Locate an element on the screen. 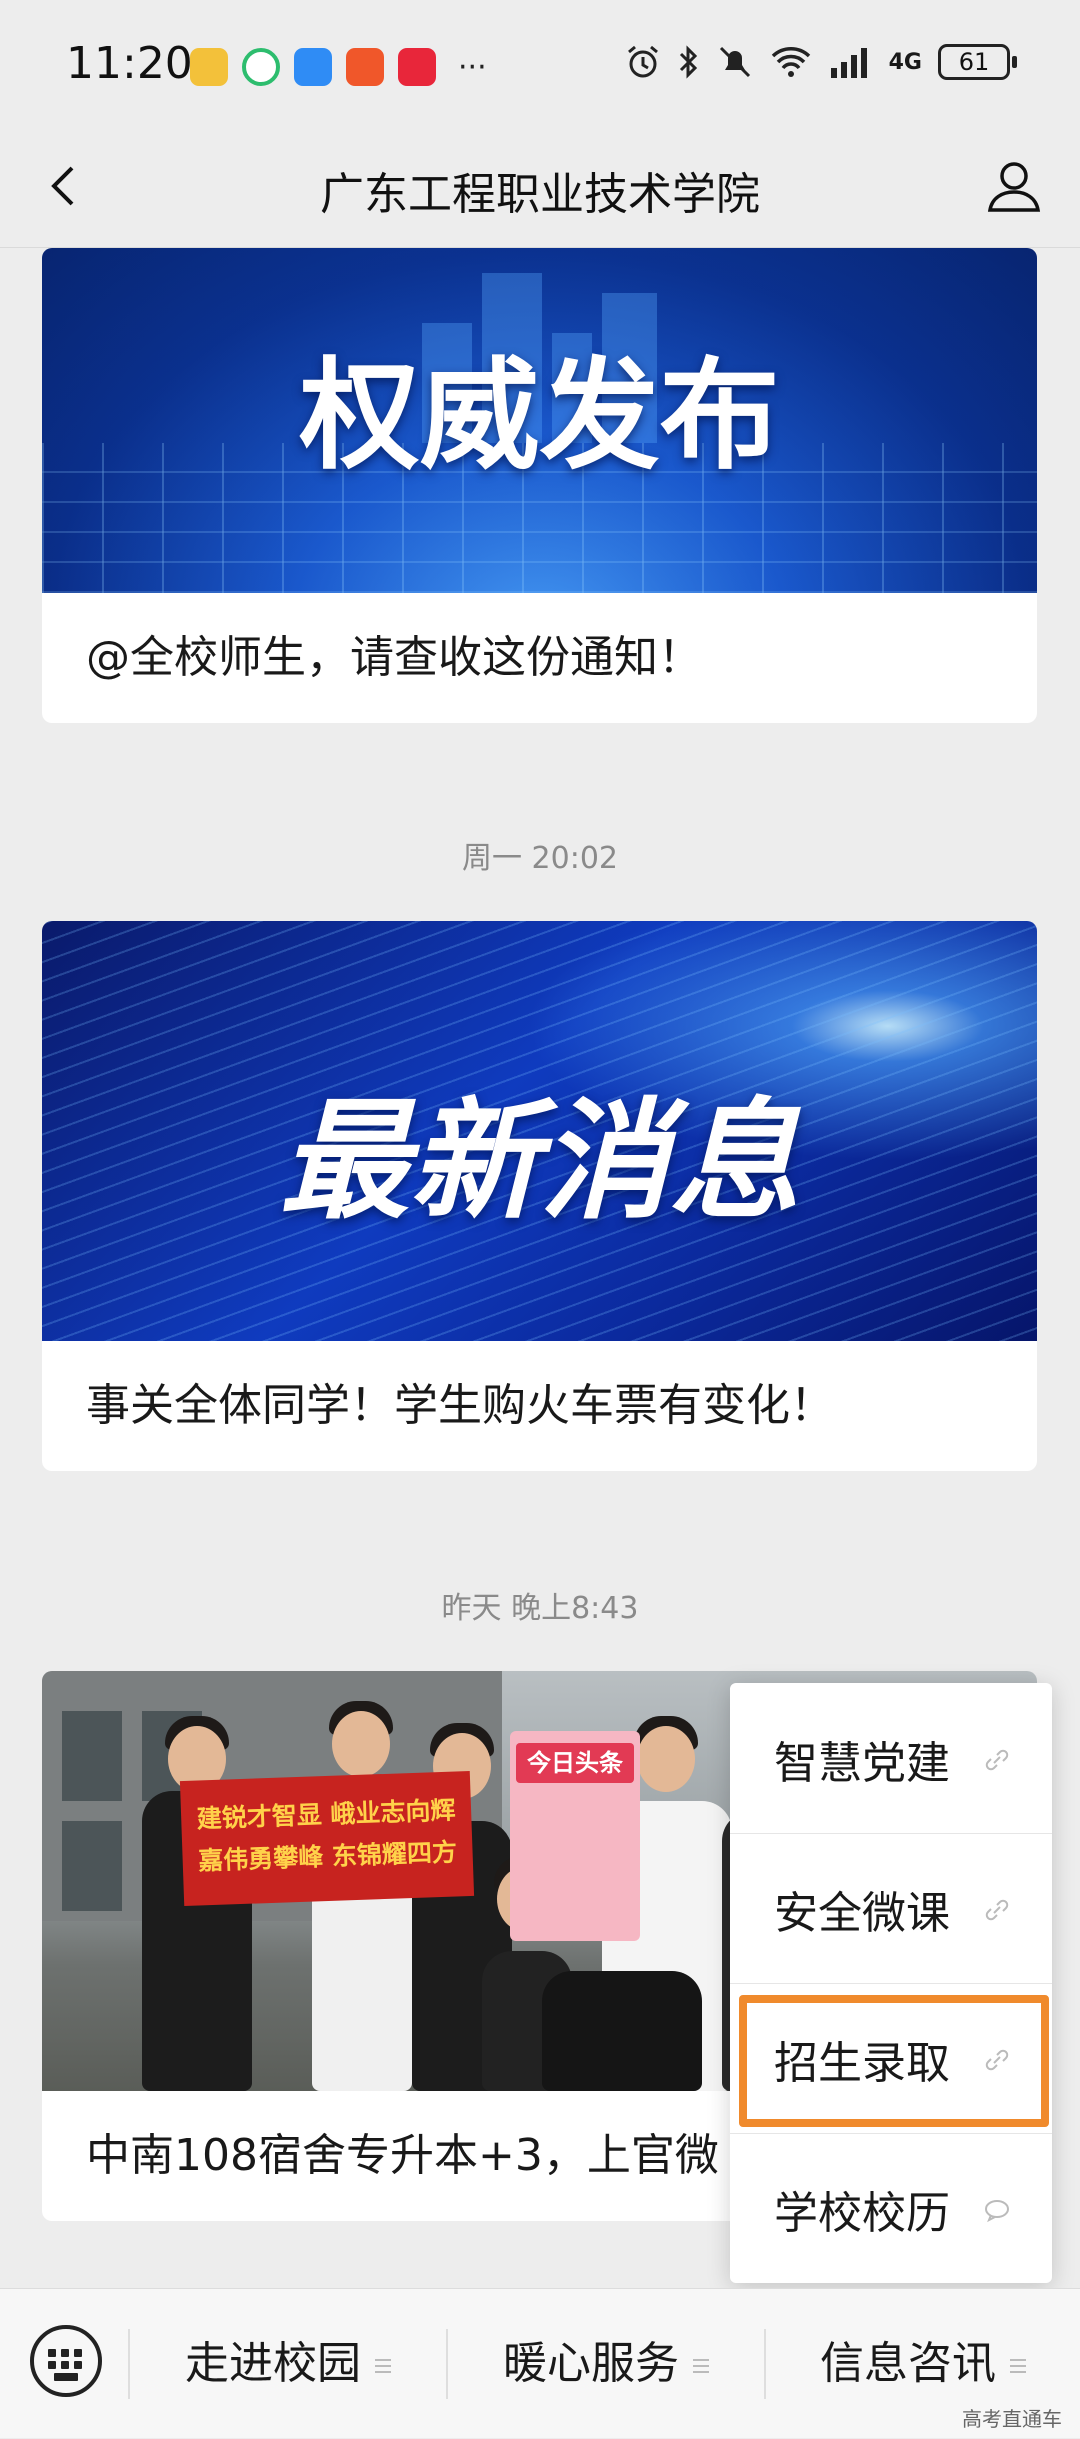  menu-item-label: 智慧党建 is located at coordinates (862, 1763).